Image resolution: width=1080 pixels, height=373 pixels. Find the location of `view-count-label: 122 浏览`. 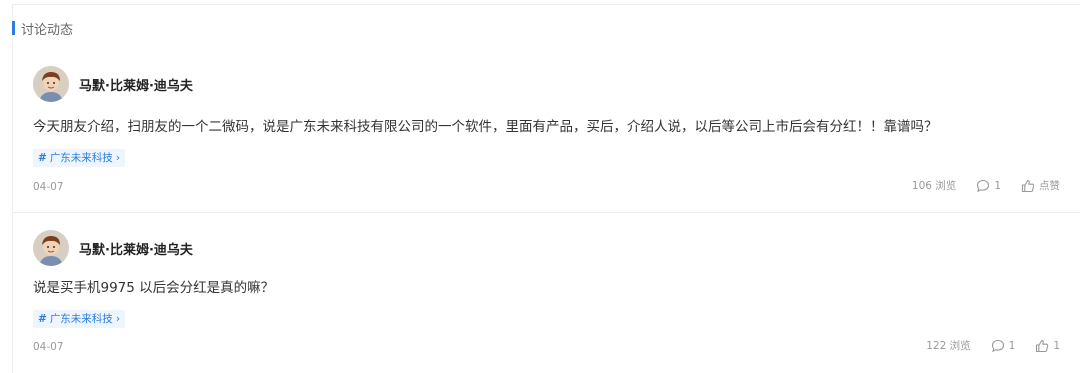

view-count-label: 122 浏览 is located at coordinates (948, 346).